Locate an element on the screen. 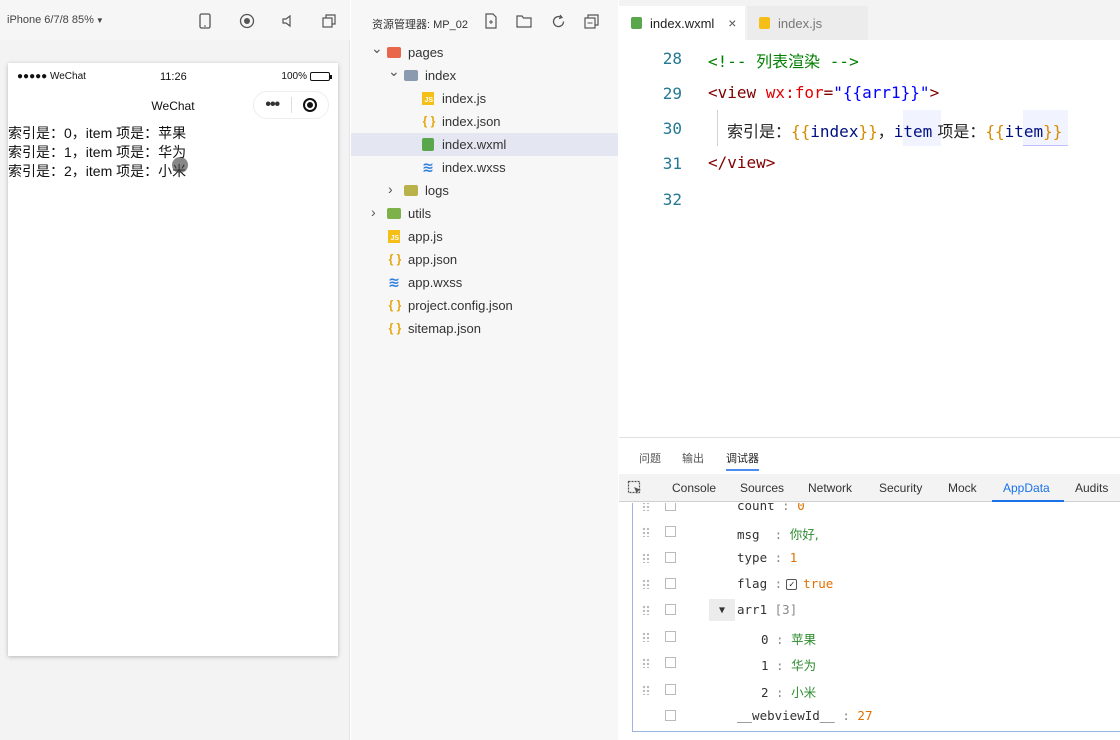 The image size is (1120, 740). data-key: count is located at coordinates (756, 508).